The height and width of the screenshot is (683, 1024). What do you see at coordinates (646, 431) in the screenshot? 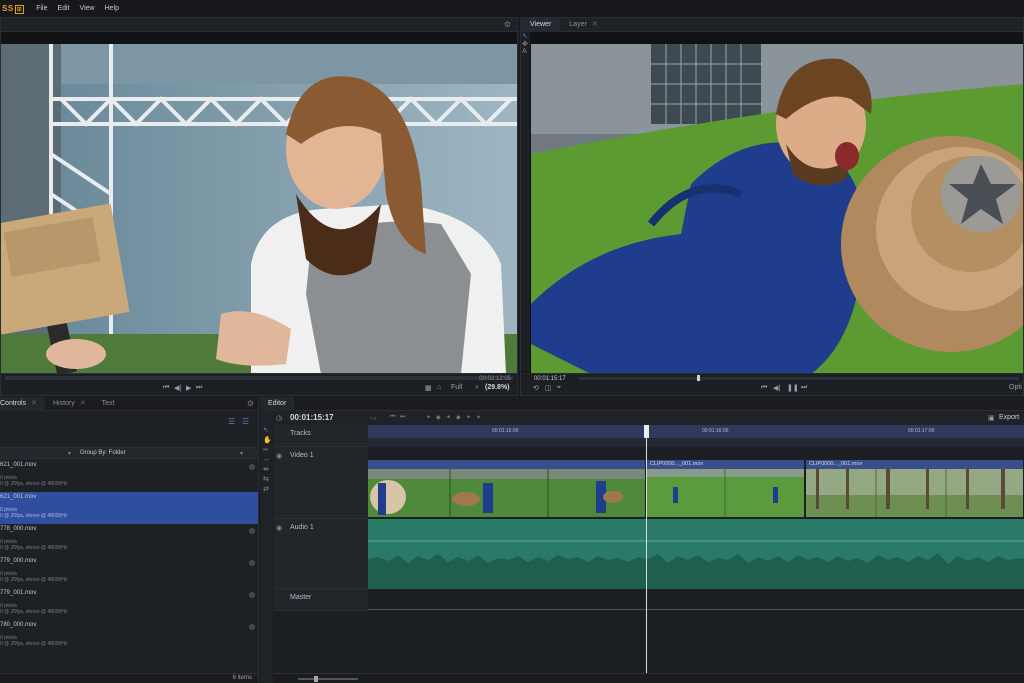
I see `playhead-handle` at bounding box center [646, 431].